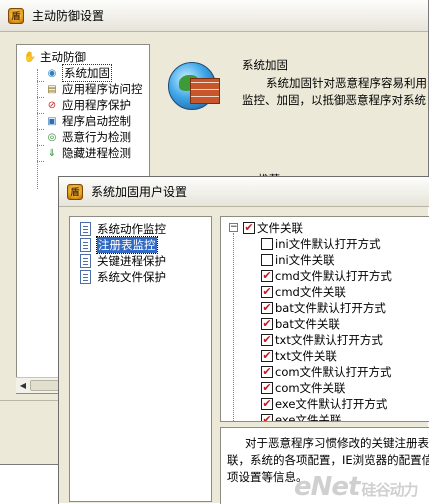 The width and height of the screenshot is (429, 504). I want to click on tree-item-label: 系统加固, so click(87, 73).